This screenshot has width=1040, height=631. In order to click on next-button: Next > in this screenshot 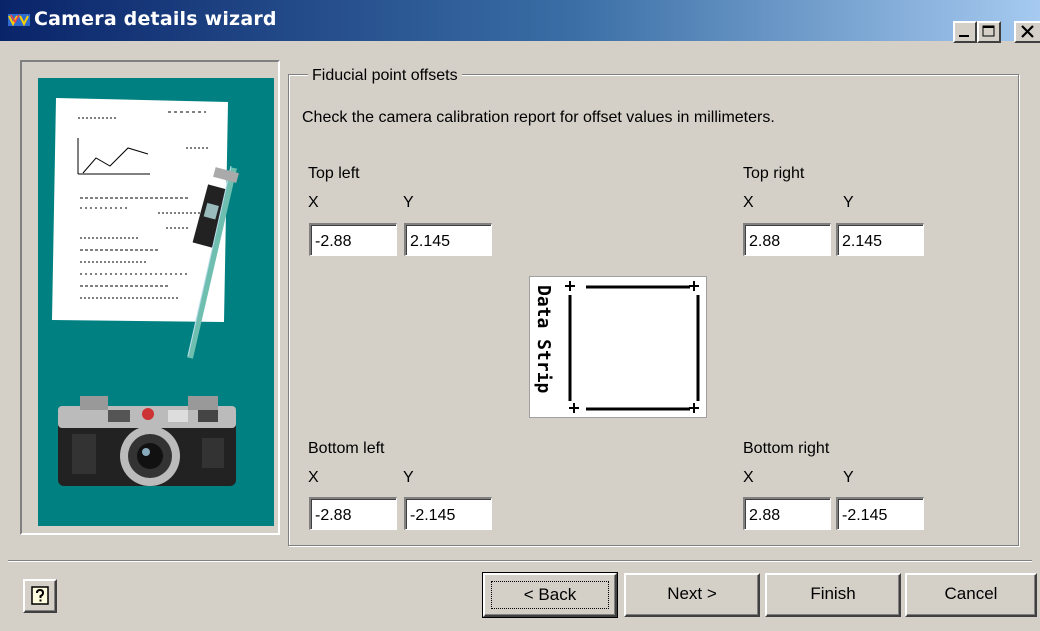, I will do `click(692, 595)`.